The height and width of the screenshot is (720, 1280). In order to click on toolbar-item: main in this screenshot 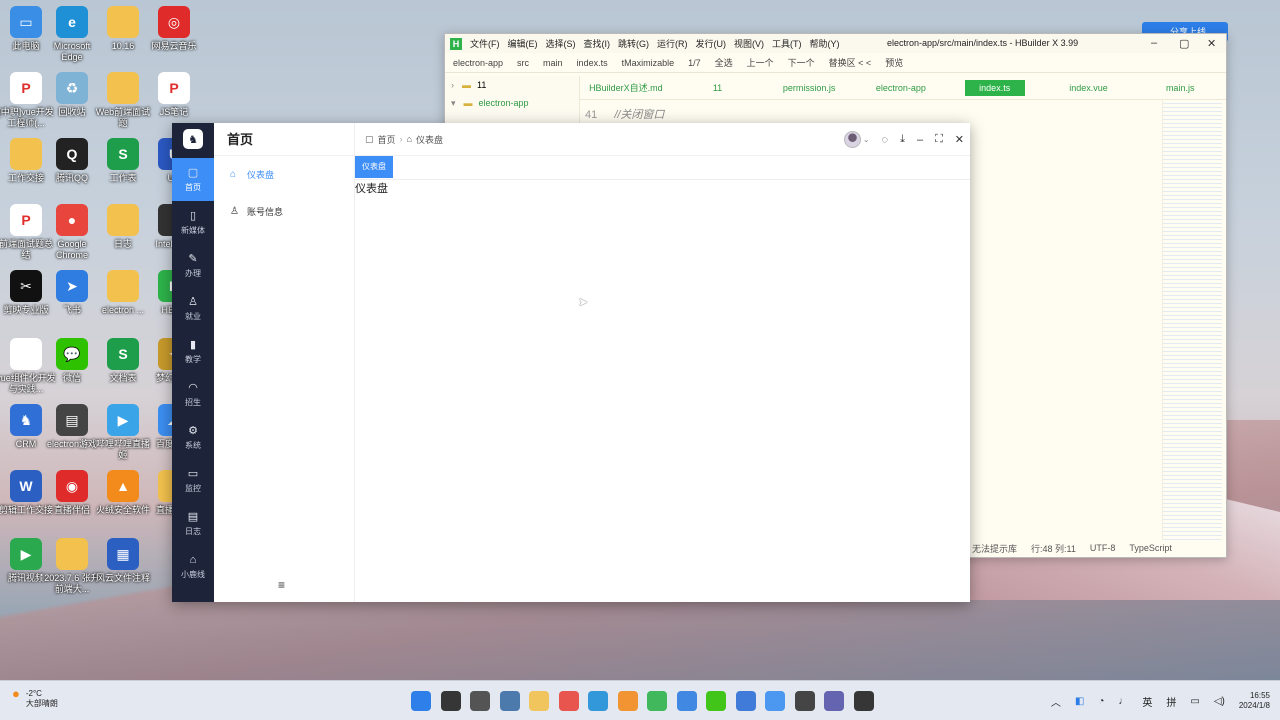, I will do `click(553, 63)`.